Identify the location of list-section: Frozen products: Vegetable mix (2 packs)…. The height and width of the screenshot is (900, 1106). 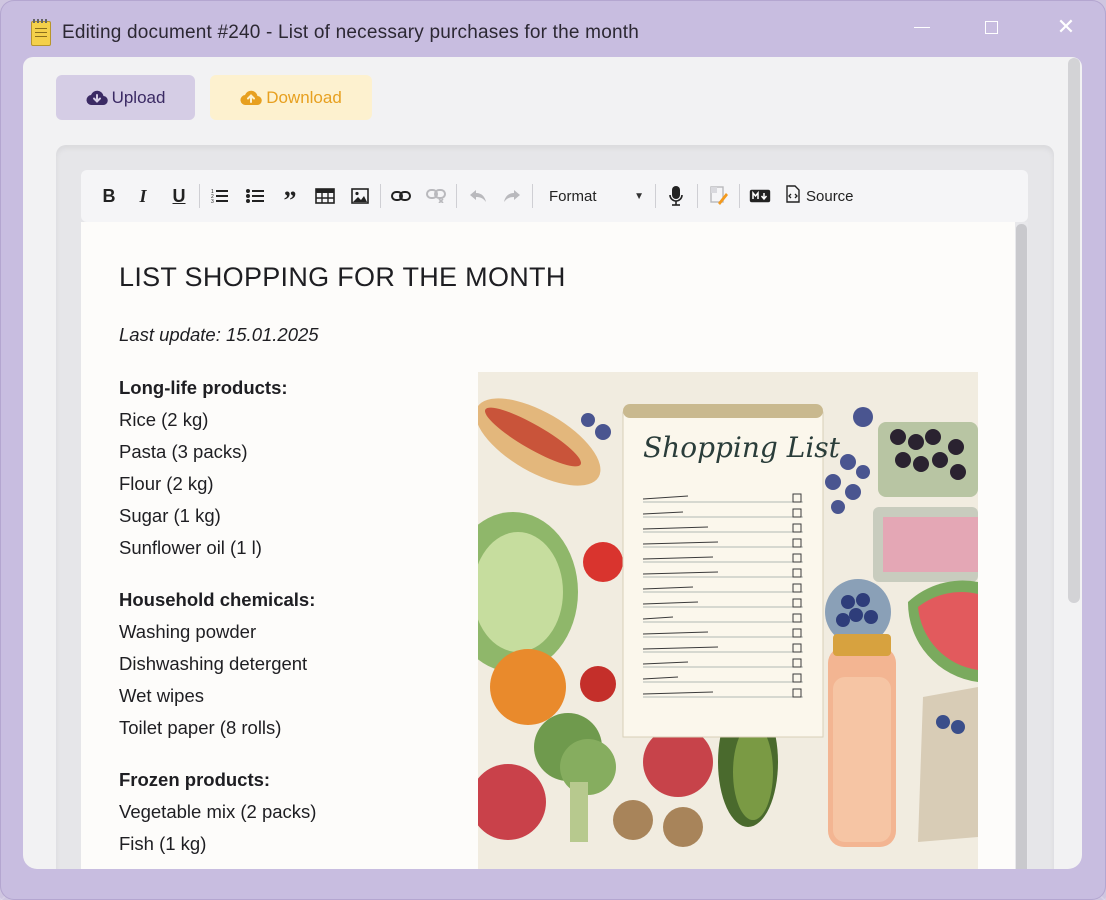
(289, 814).